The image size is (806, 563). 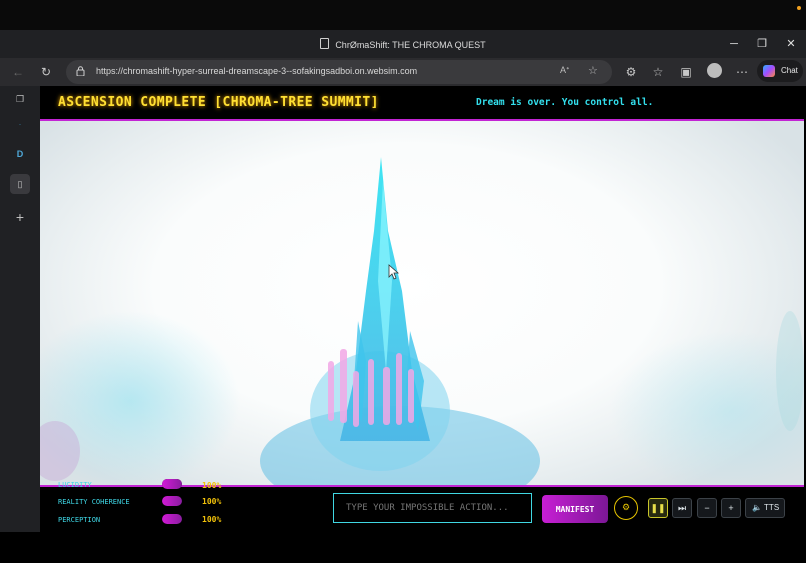 What do you see at coordinates (403, 15) in the screenshot?
I see `window-top-bezel` at bounding box center [403, 15].